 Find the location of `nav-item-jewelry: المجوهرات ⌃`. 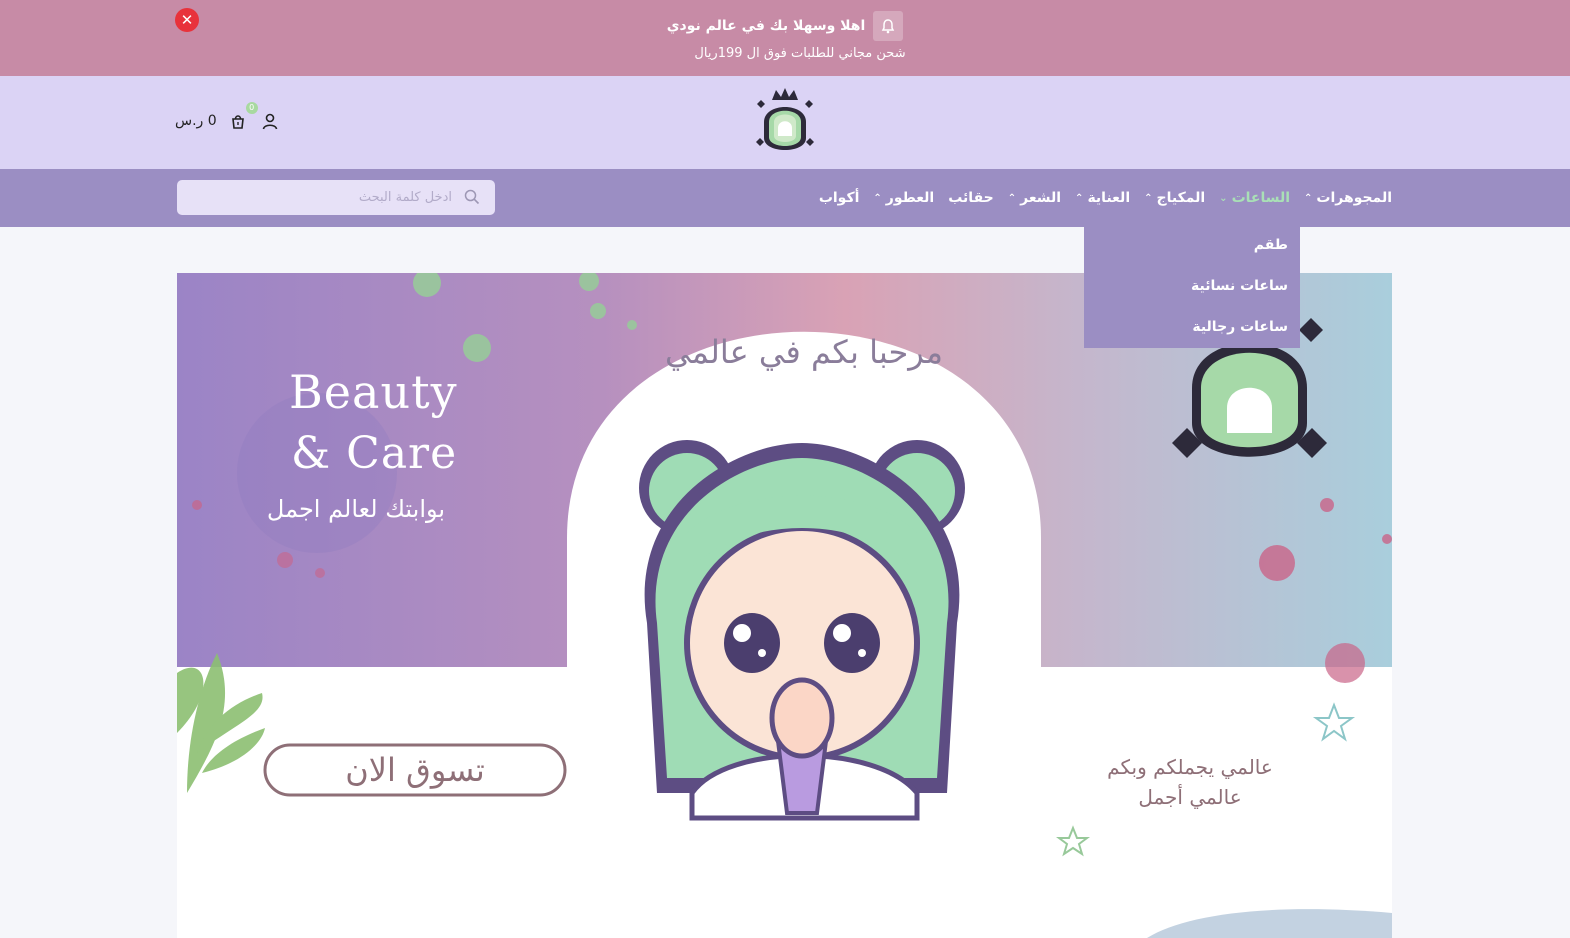

nav-item-jewelry: المجوهرات ⌃ is located at coordinates (1348, 198).